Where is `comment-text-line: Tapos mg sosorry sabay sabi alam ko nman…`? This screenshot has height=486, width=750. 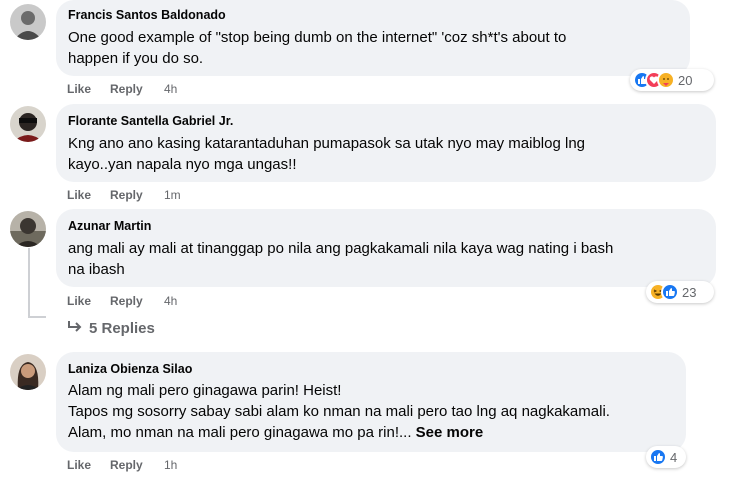
comment-text-line: Tapos mg sosorry sabay sabi alam ko nman… is located at coordinates (339, 411).